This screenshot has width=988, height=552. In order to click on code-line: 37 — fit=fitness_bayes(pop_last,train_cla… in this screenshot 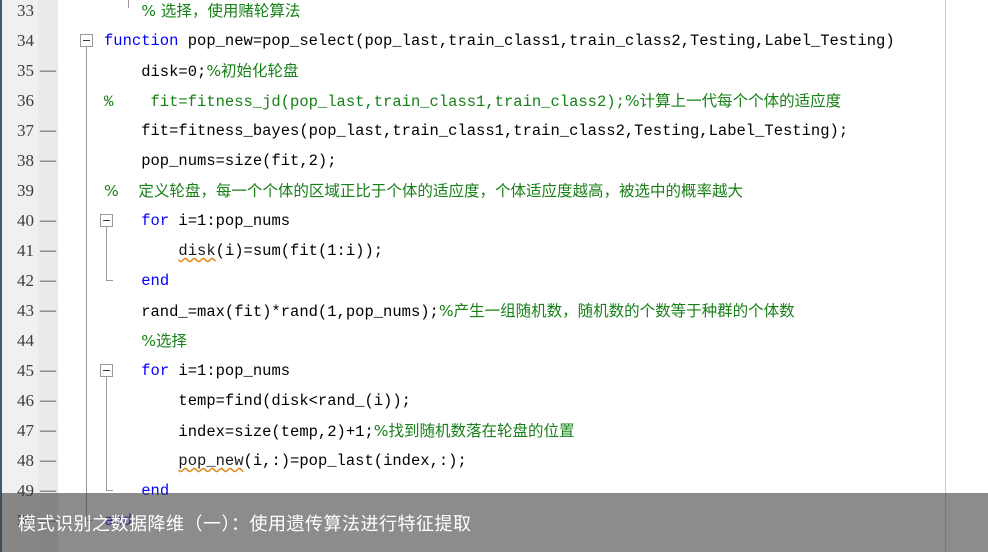, I will do `click(494, 131)`.